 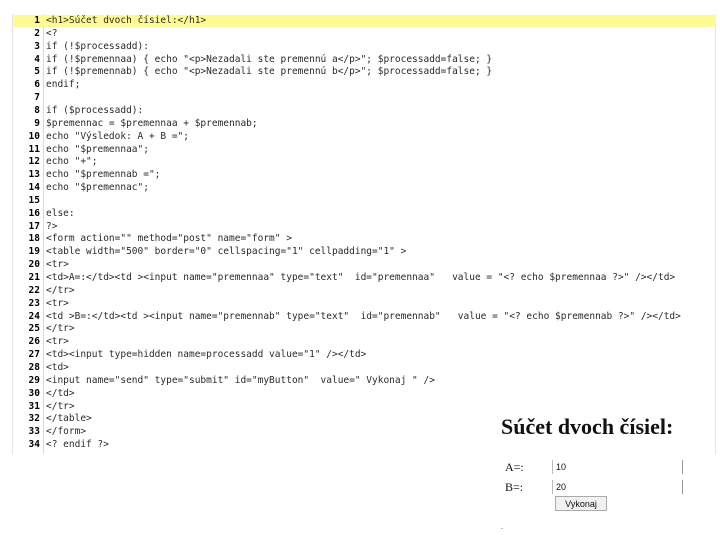 I want to click on line-number: 7, so click(x=37, y=98).